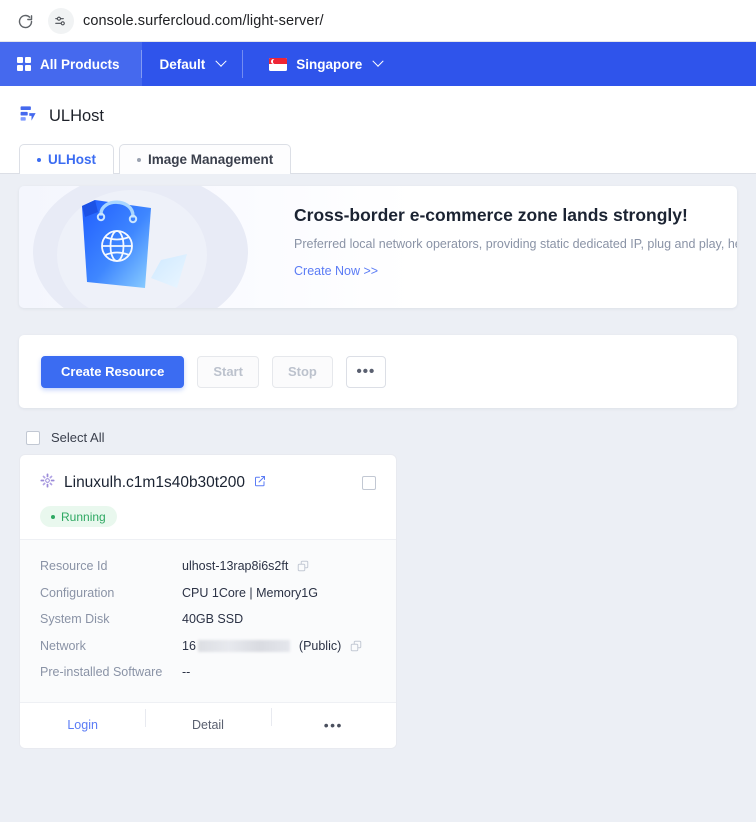  I want to click on tab-ulhost: ULHost, so click(66, 159).